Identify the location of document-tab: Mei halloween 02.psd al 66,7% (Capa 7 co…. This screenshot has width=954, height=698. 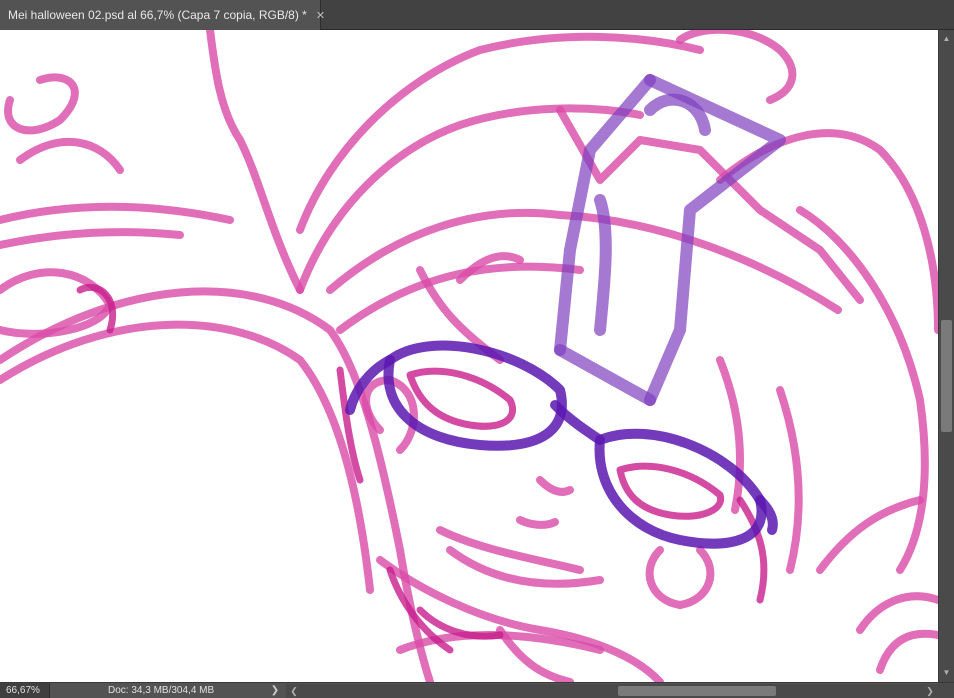
(162, 15).